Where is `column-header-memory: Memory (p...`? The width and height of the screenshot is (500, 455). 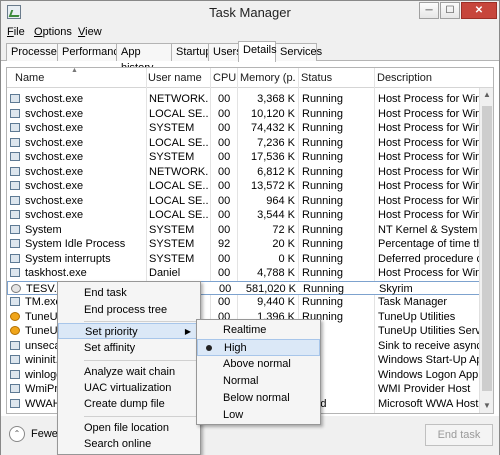
column-header-memory: Memory (p... is located at coordinates (268, 78).